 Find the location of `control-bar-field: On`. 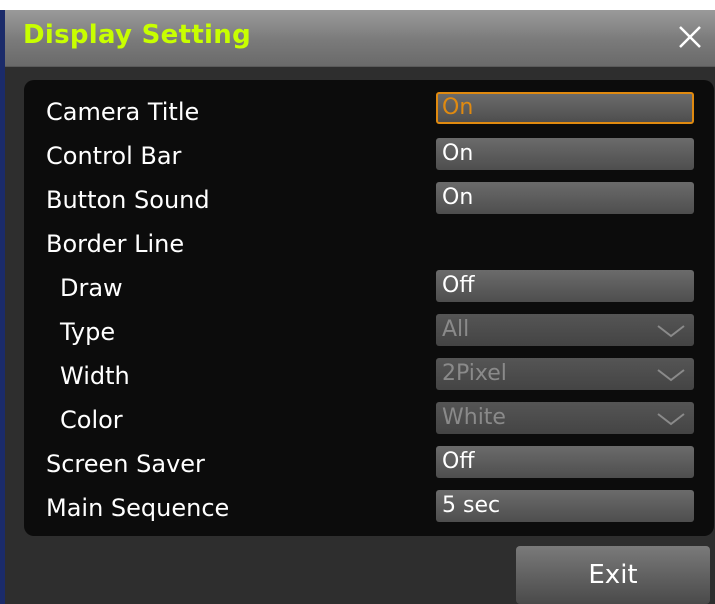

control-bar-field: On is located at coordinates (565, 154).